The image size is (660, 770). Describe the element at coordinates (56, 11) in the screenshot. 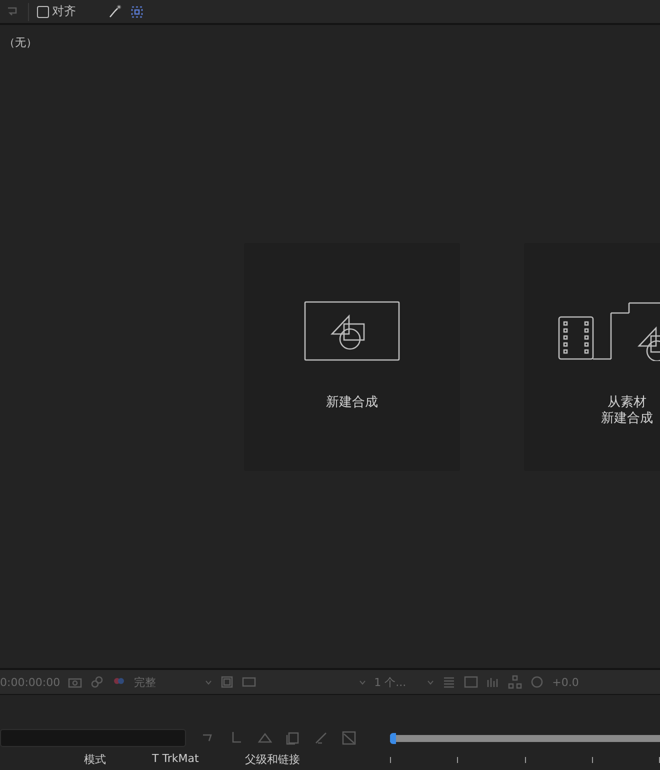

I see `align-checkbox: 对齐` at that location.